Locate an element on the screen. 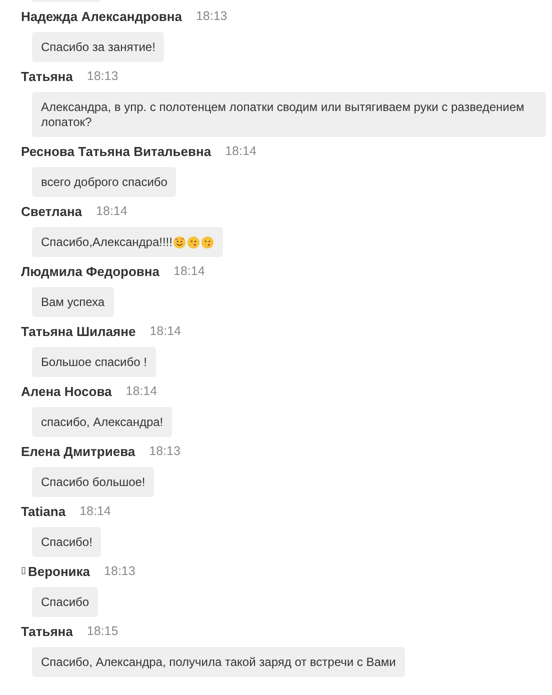  author-prefix: ▯ is located at coordinates (23, 571).